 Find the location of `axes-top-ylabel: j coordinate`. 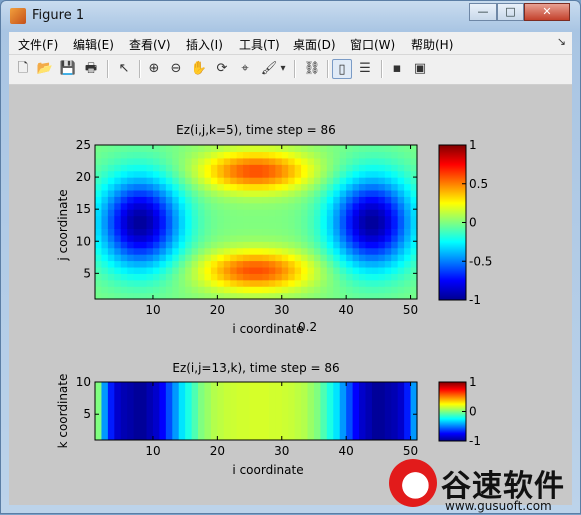

axes-top-ylabel: j coordinate is located at coordinates (63, 225).